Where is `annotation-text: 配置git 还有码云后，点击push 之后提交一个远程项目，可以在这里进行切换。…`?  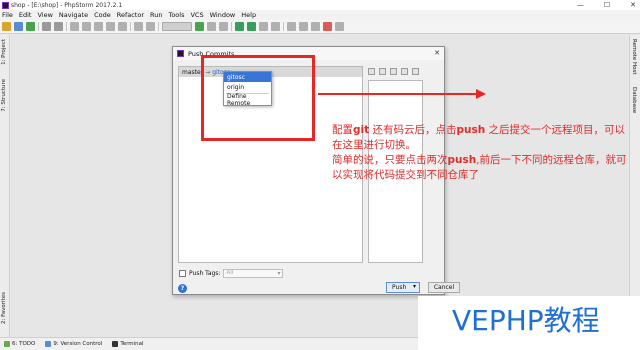
annotation-text: 配置git 还有码云后，点击push 之后提交一个远程项目，可以在这里进行切换。… is located at coordinates (482, 153).